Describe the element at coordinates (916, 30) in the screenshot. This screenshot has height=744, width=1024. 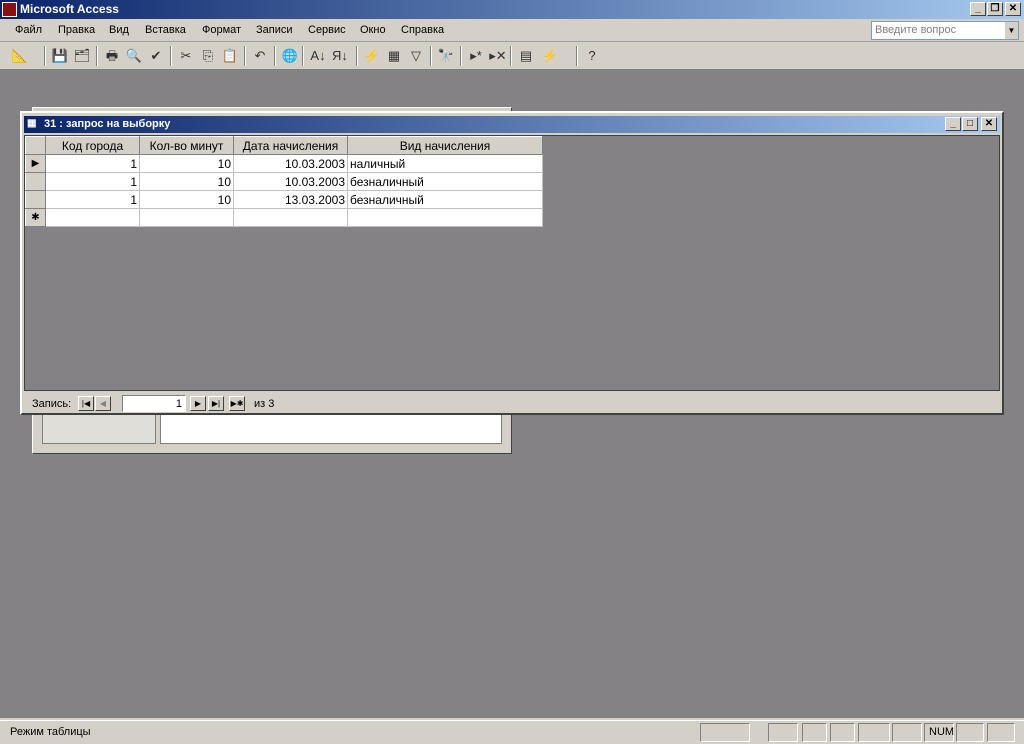
I see `ask-placeholder: Введите вопрос` at that location.